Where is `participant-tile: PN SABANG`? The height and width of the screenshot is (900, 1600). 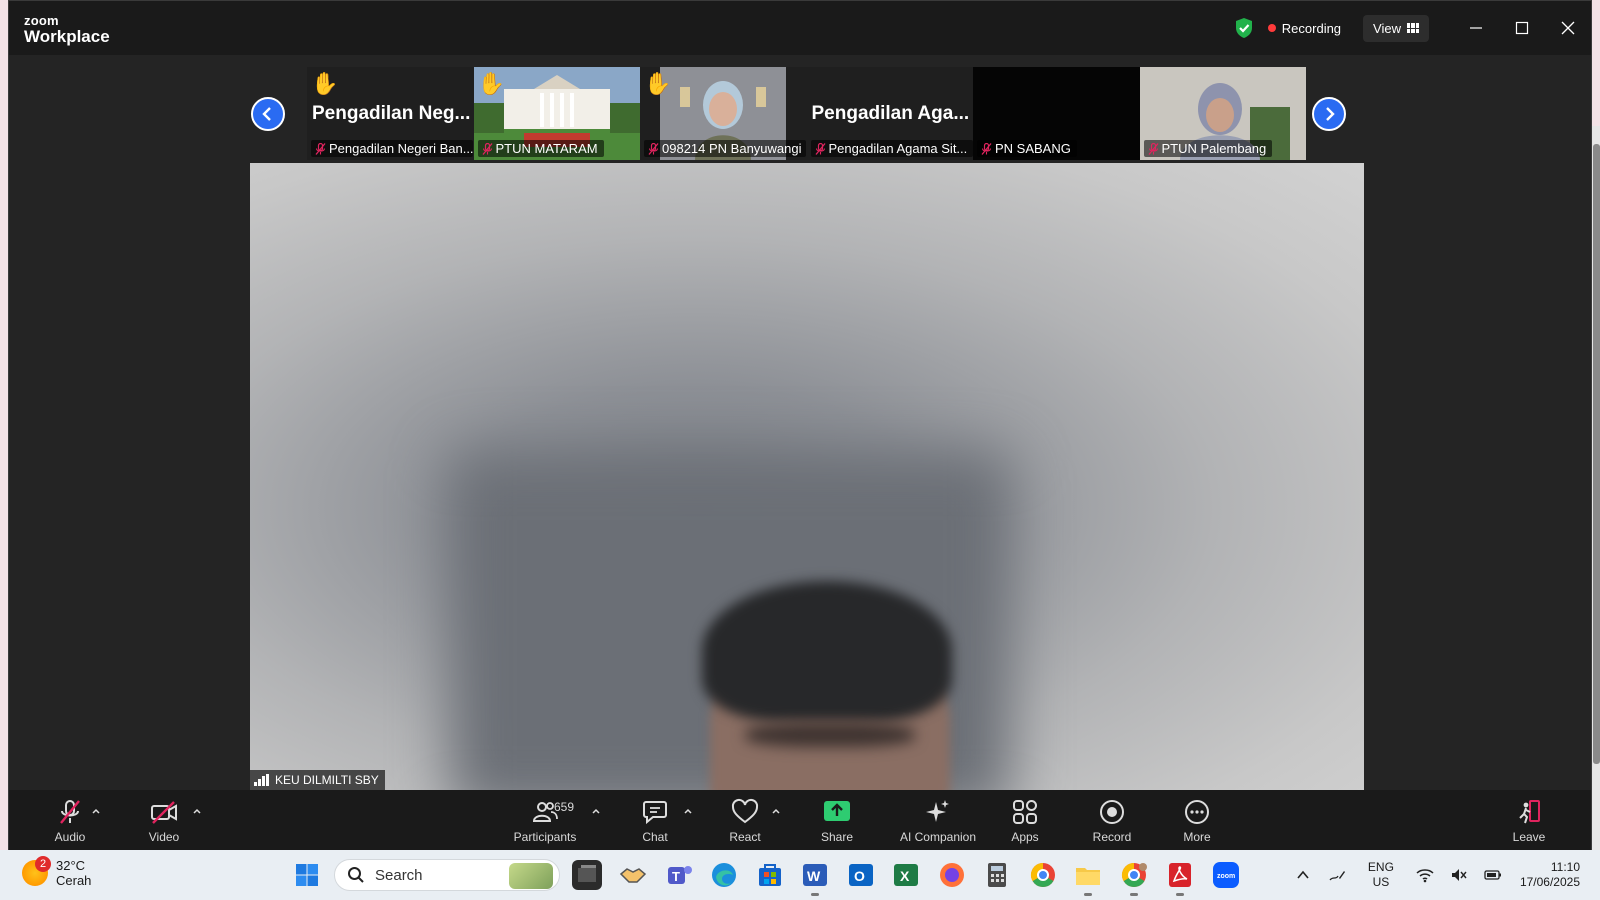
participant-tile: PN SABANG is located at coordinates (1056, 113).